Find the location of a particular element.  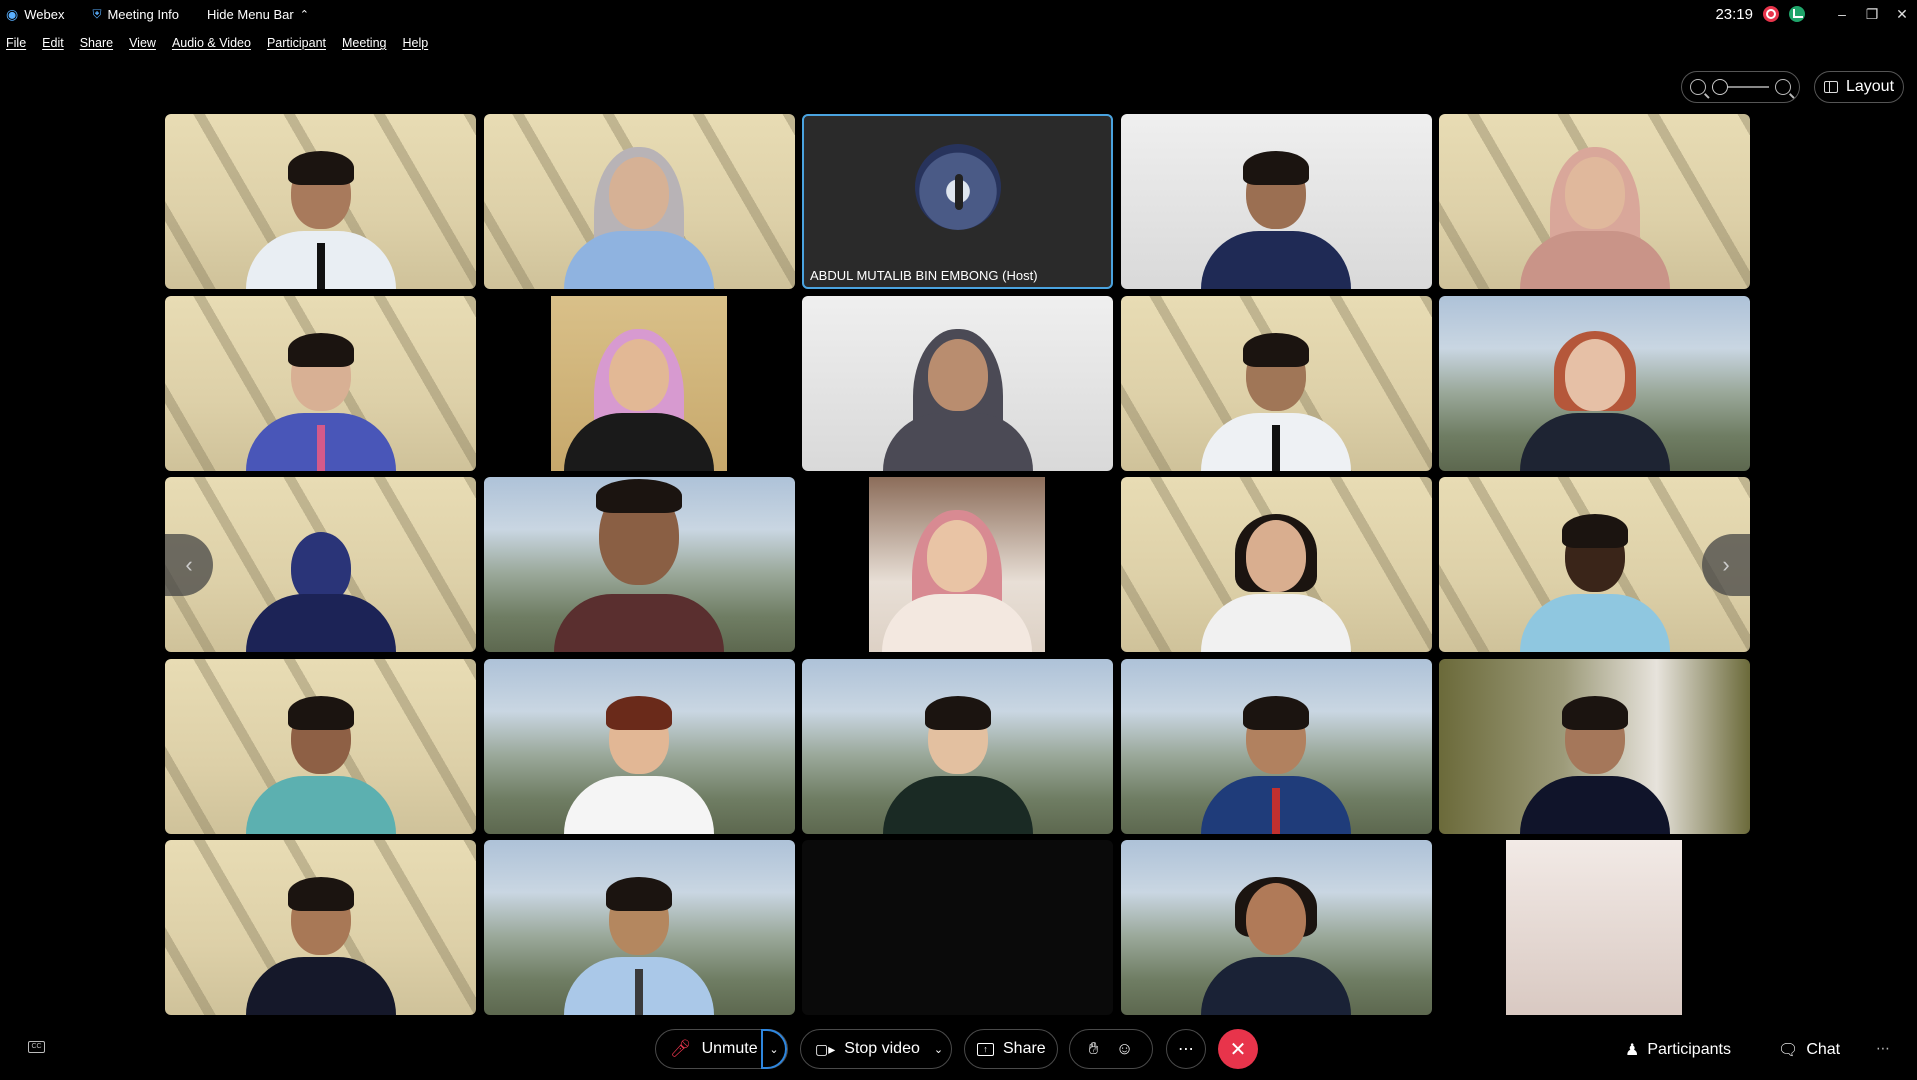

menu-participant: Participant is located at coordinates (296, 43).